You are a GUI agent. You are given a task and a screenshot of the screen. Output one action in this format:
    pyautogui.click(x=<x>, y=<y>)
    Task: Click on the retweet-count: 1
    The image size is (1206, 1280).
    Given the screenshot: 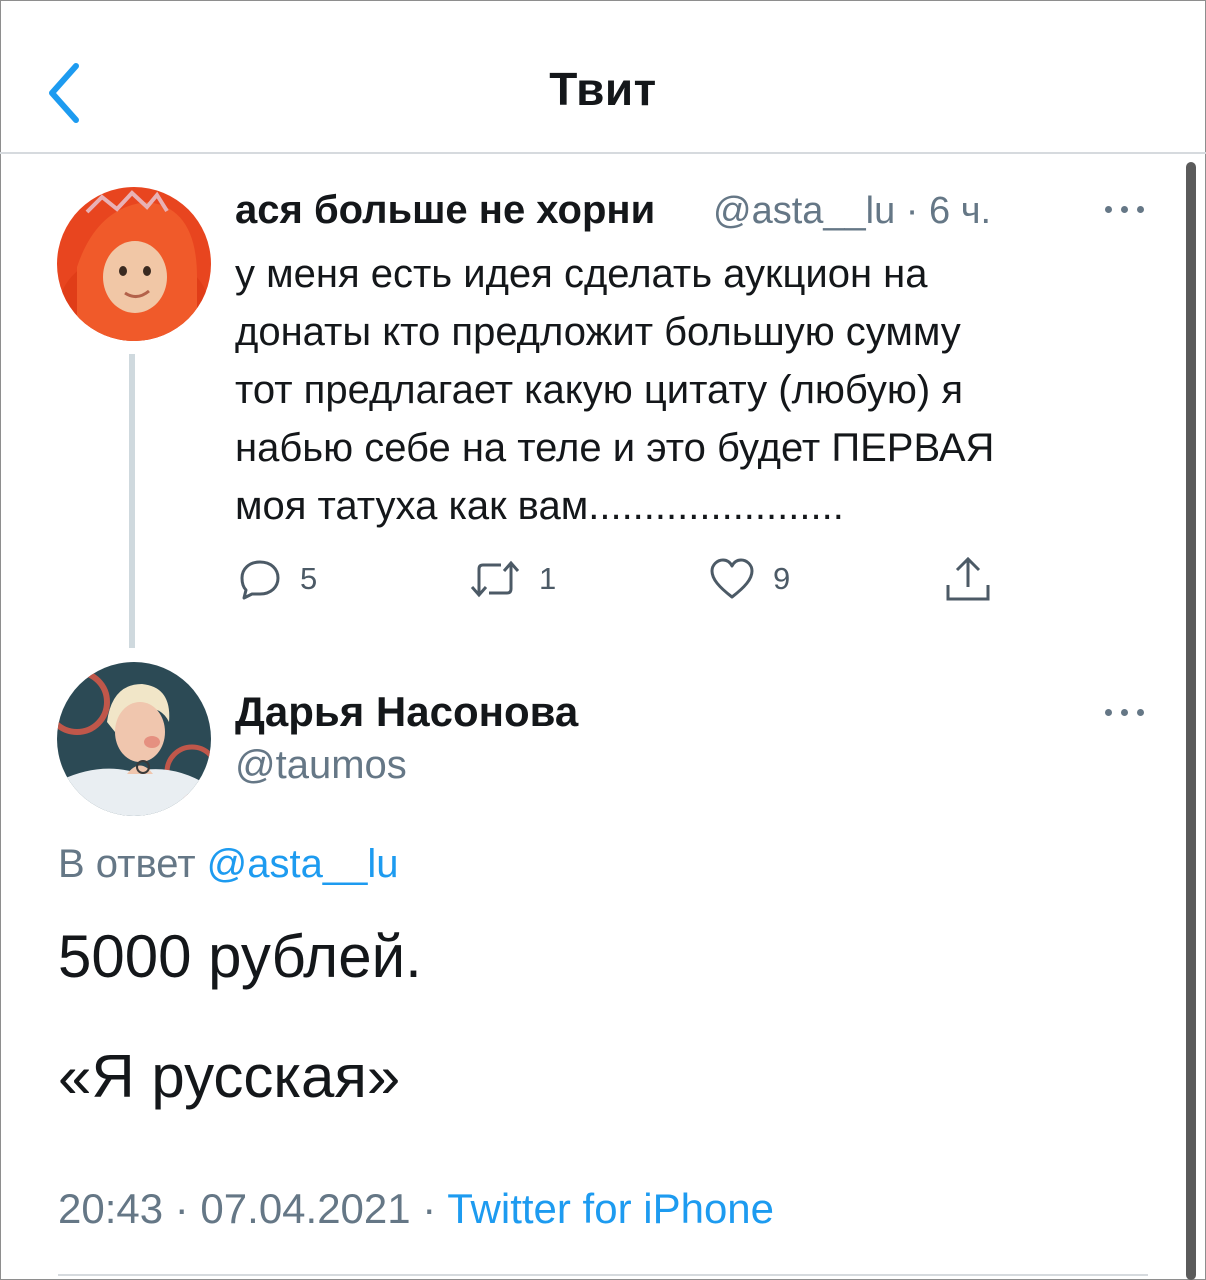 What is the action you would take?
    pyautogui.click(x=548, y=578)
    